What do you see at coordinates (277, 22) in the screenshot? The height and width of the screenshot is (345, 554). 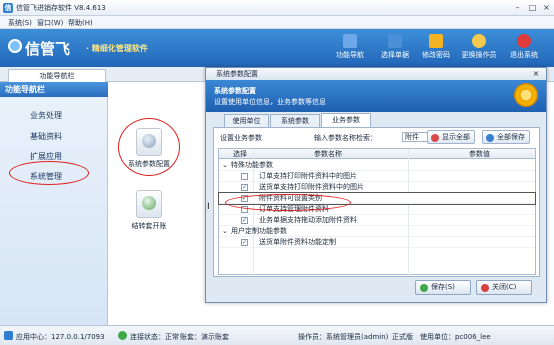 I see `menu-bar: 系统(S) 窗口(W) 帮助(H)` at bounding box center [277, 22].